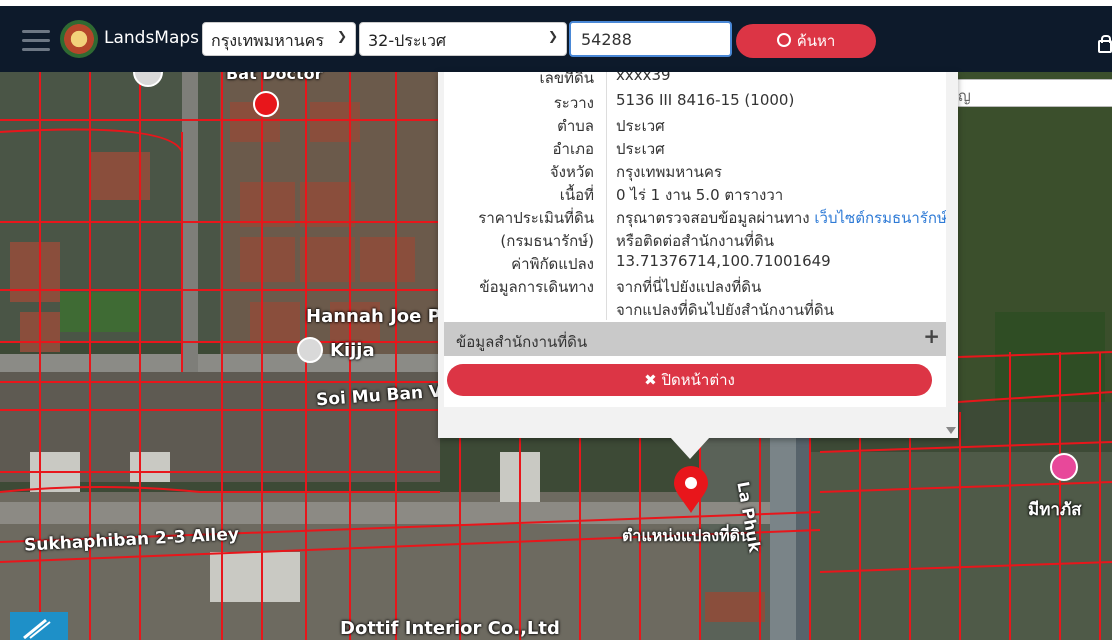 The image size is (1112, 640). What do you see at coordinates (352, 350) in the screenshot?
I see `map-label-kijja: Kijja` at bounding box center [352, 350].